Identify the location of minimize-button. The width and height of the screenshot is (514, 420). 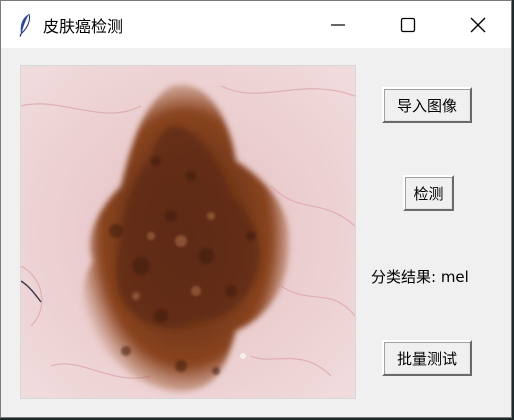
(338, 24).